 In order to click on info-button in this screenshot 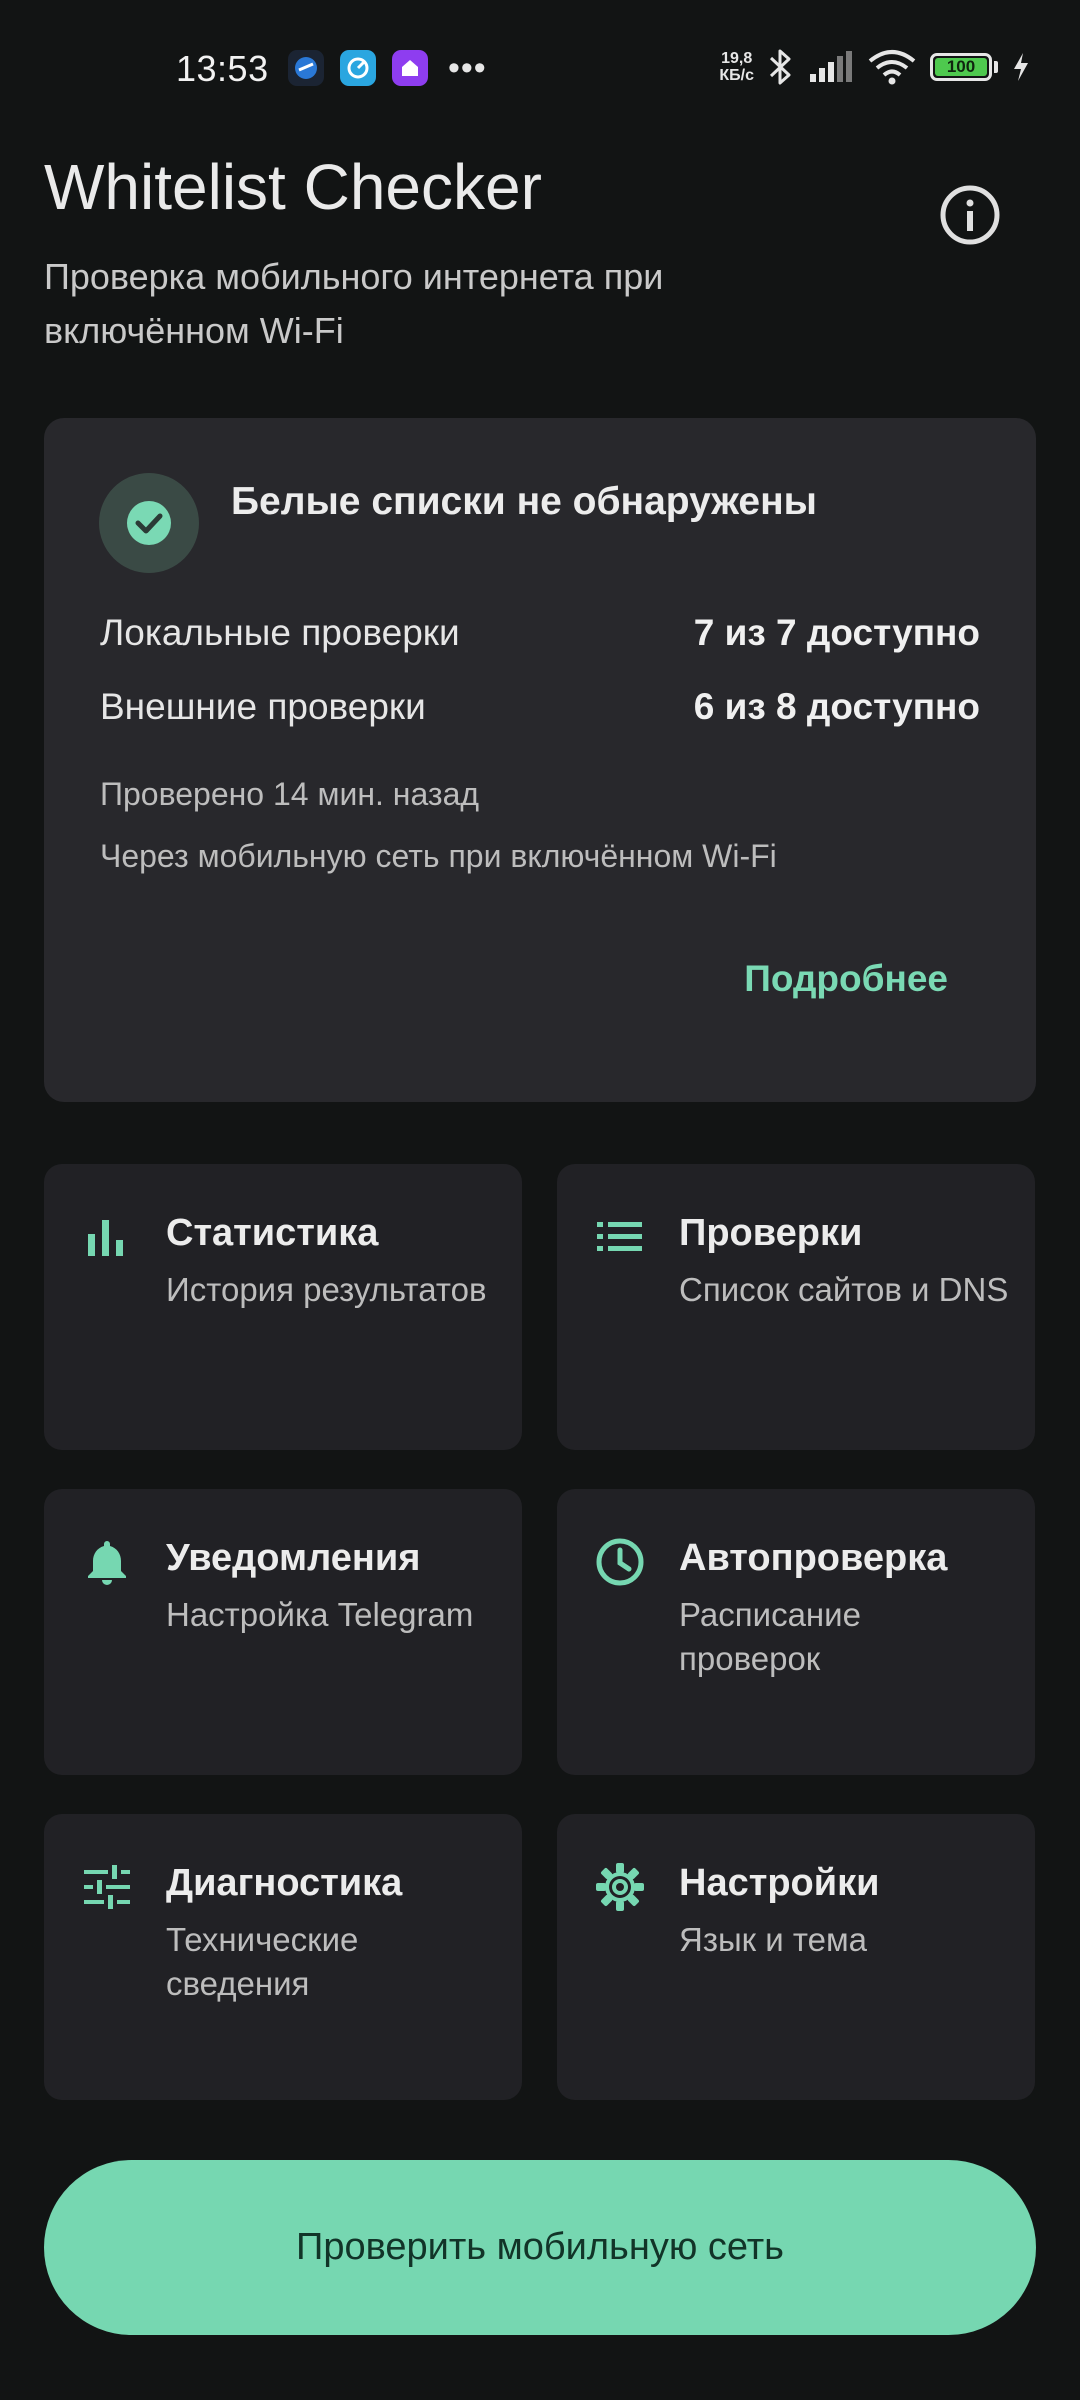, I will do `click(970, 215)`.